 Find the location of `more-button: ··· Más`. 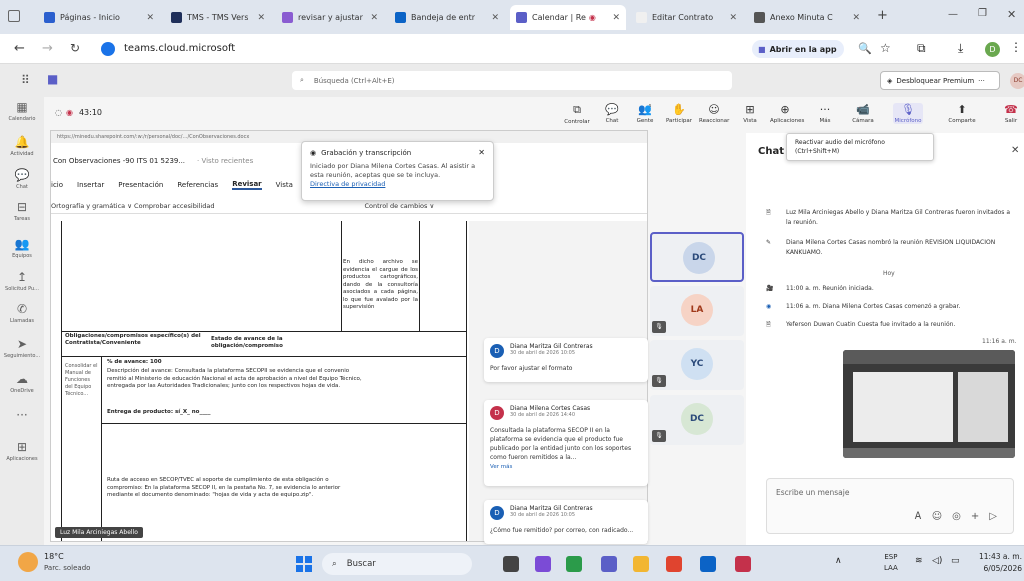

more-button: ··· Más is located at coordinates (825, 113).